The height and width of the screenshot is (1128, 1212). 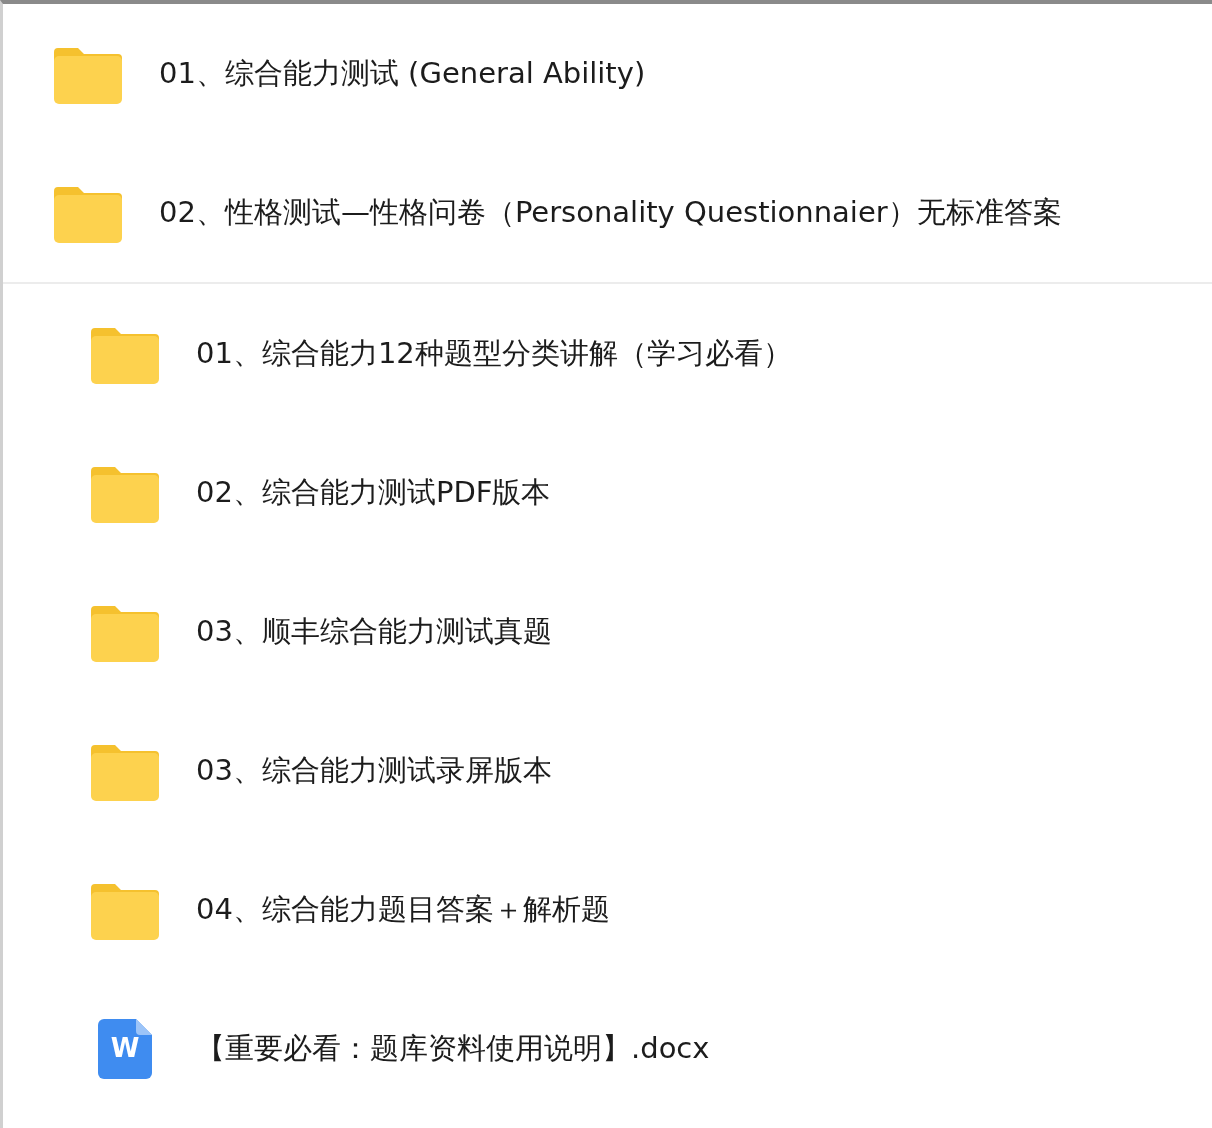 What do you see at coordinates (402, 73) in the screenshot?
I see `folder-name: 01、综合能力测试 (General Ability)` at bounding box center [402, 73].